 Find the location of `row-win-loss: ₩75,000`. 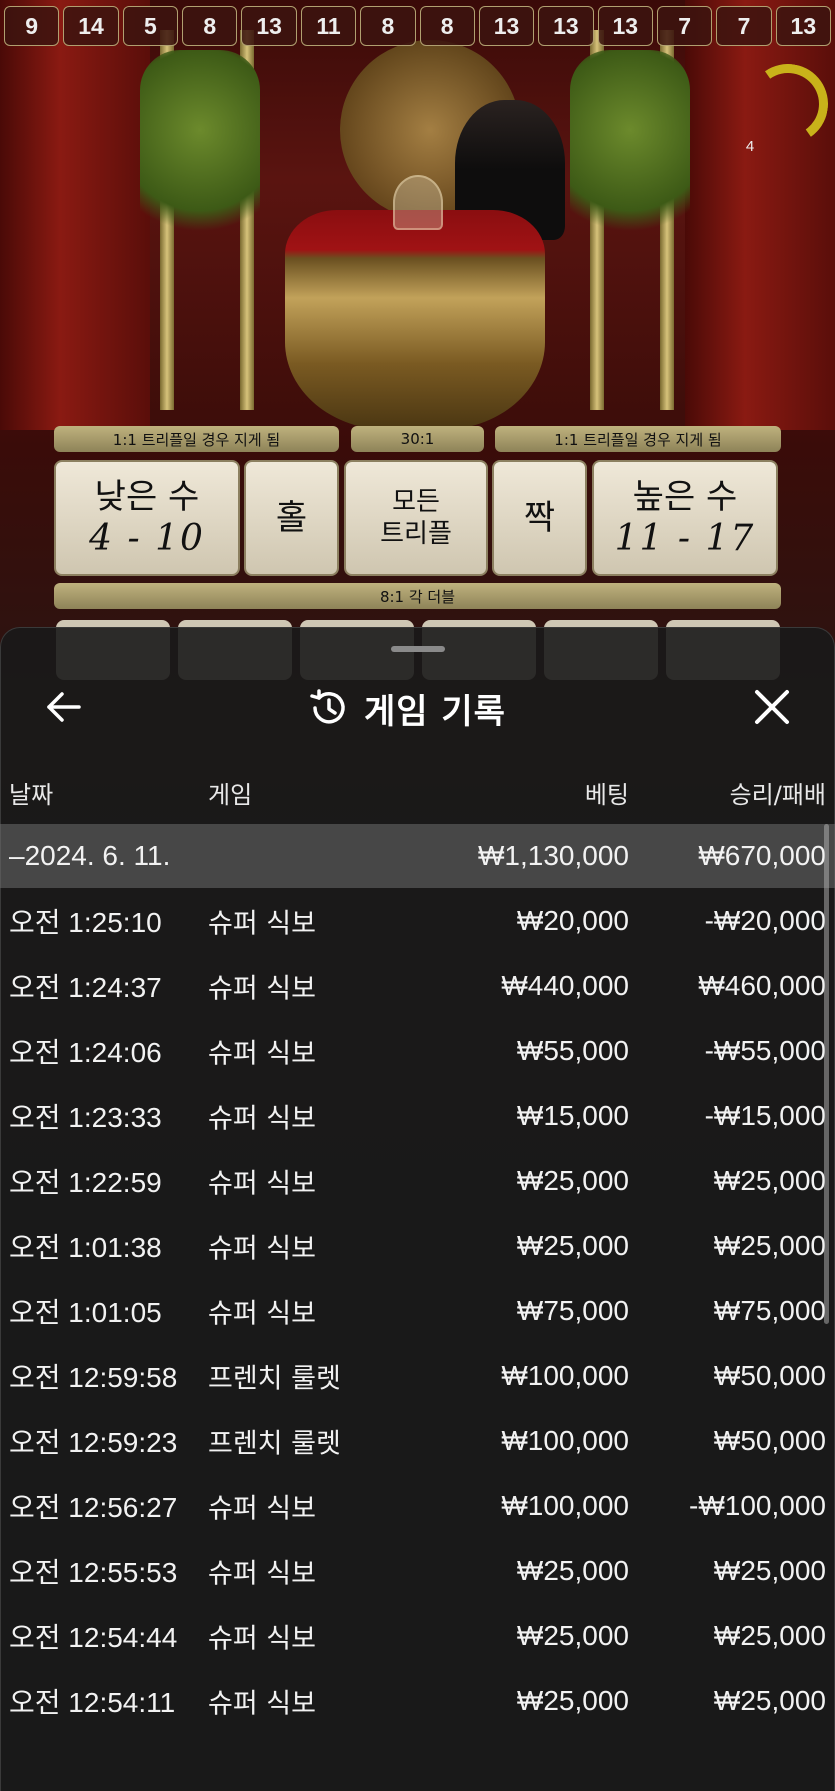

row-win-loss: ₩75,000 is located at coordinates (769, 1310).